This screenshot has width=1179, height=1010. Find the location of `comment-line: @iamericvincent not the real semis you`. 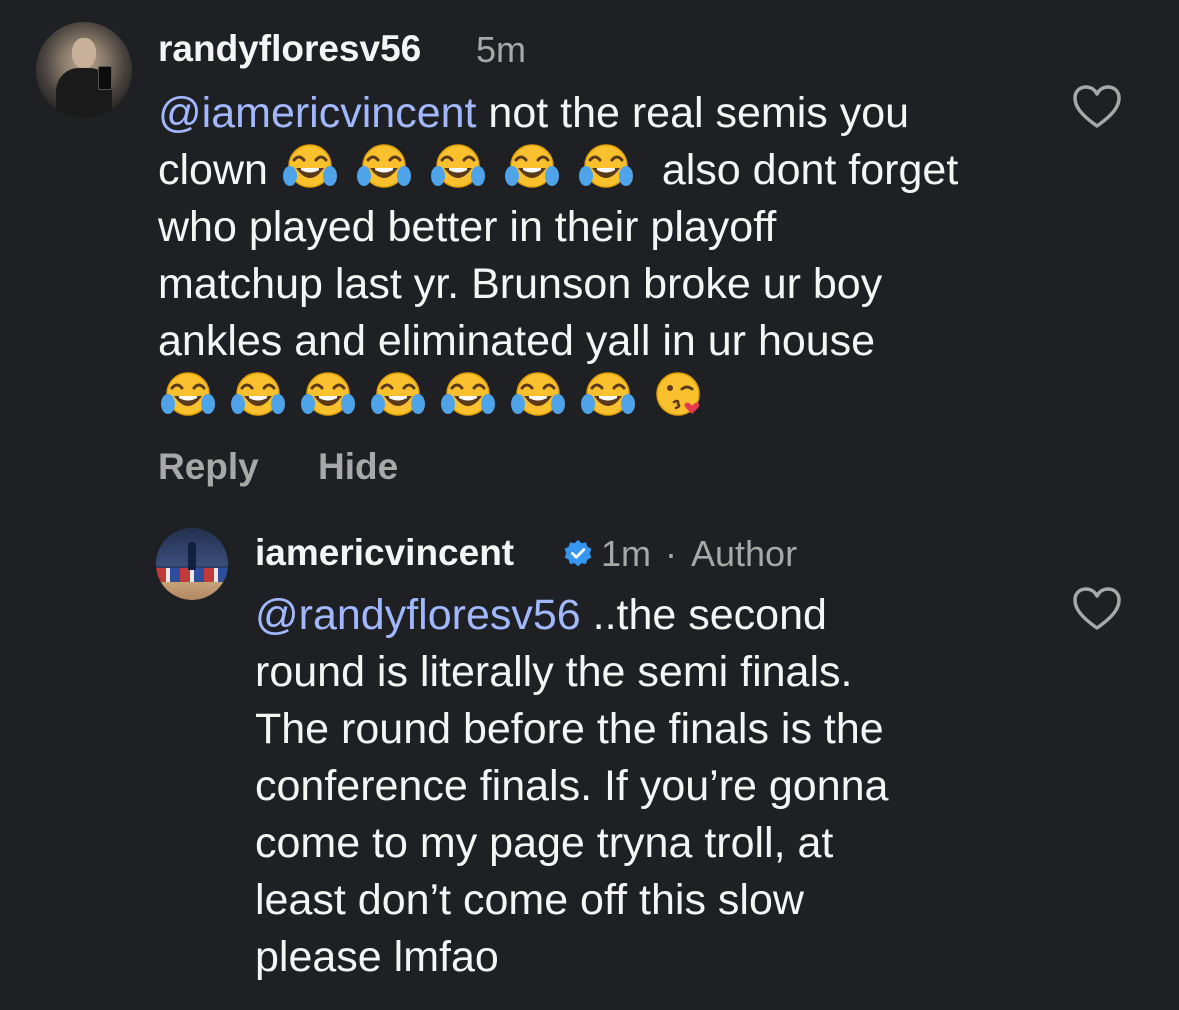

comment-line: @iamericvincent not the real semis you is located at coordinates (558, 113).